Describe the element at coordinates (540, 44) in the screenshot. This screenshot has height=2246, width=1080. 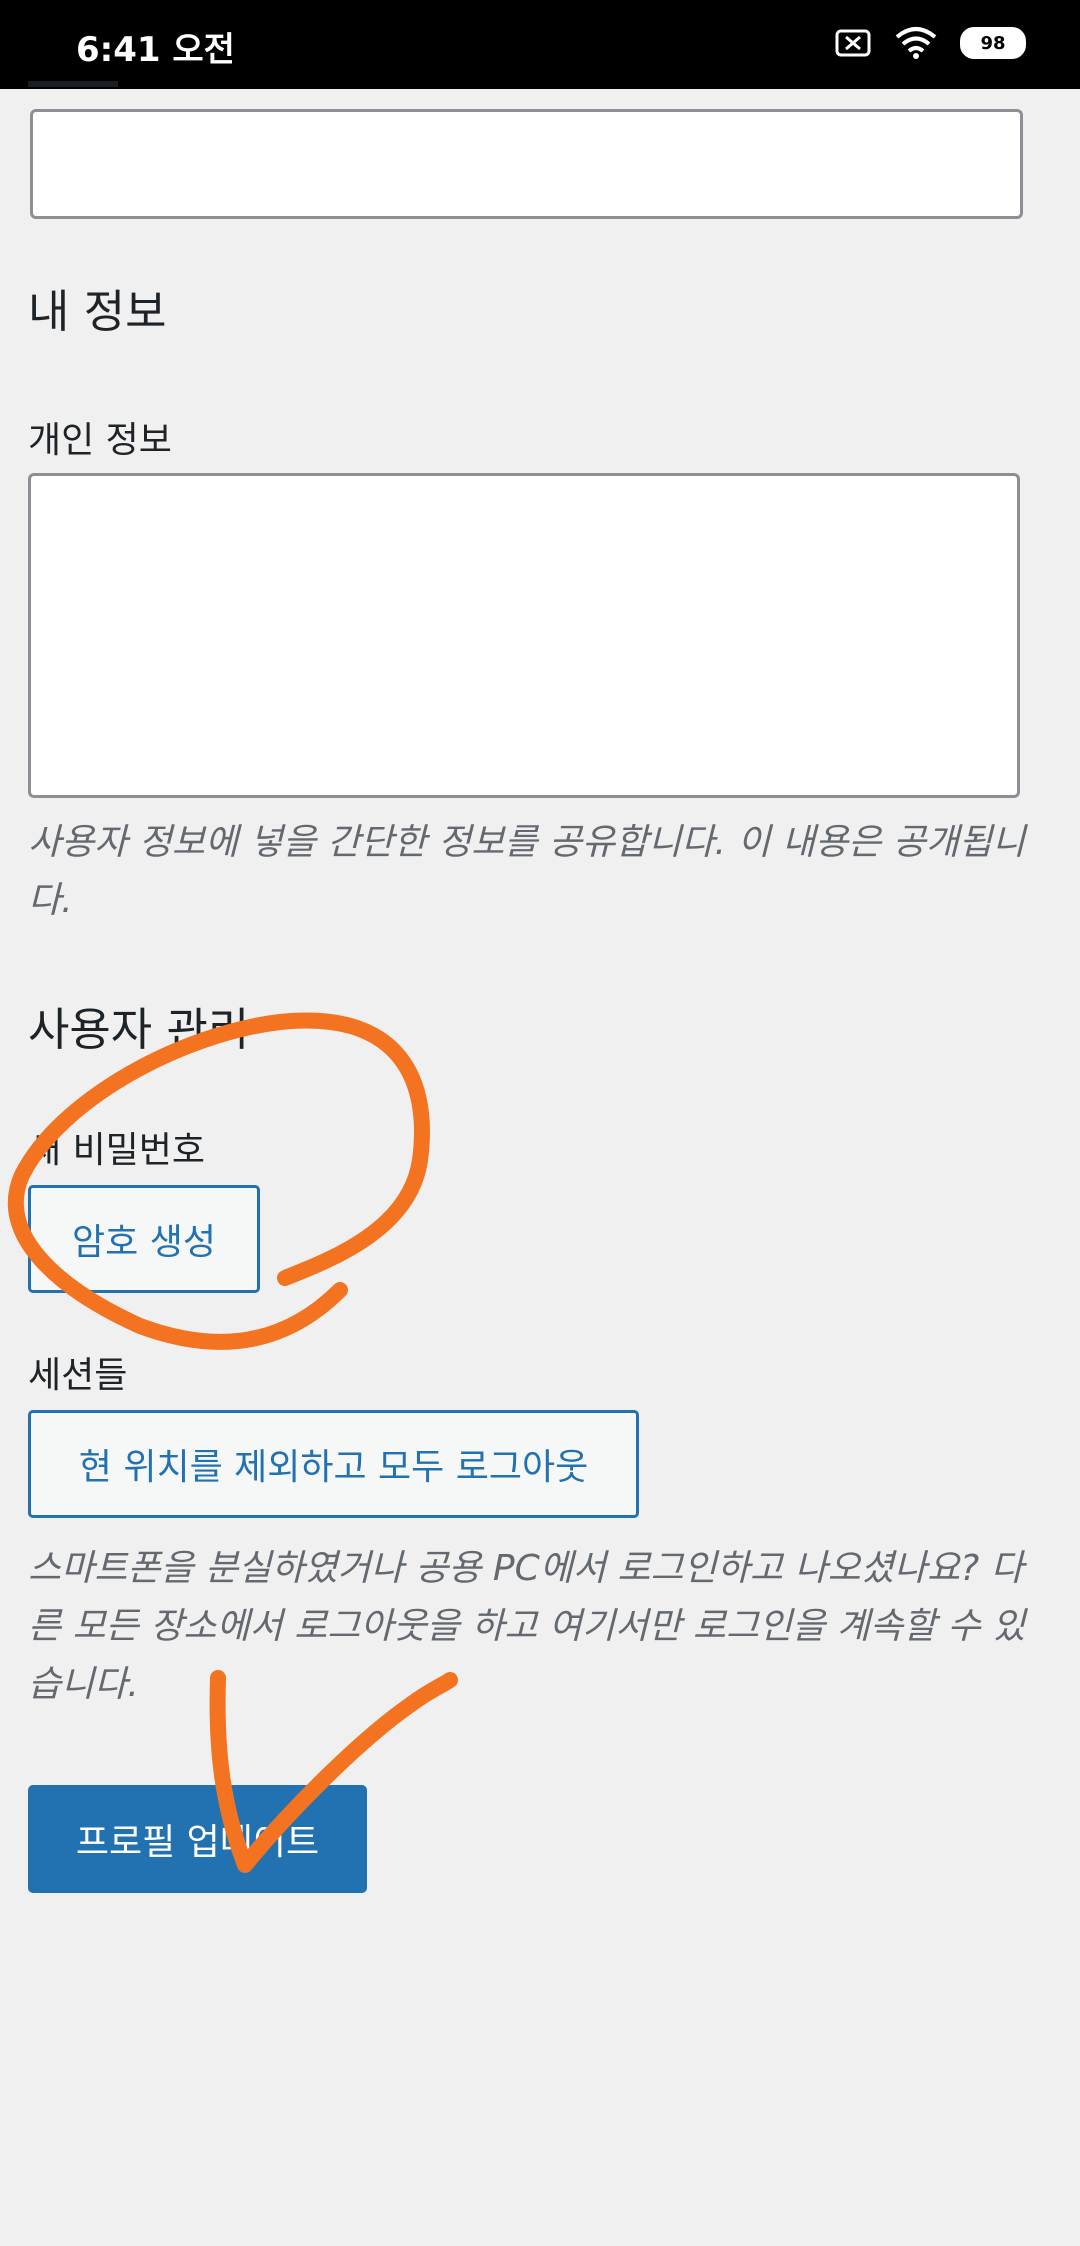
I see `status-bar: 6:41 오전 98` at that location.